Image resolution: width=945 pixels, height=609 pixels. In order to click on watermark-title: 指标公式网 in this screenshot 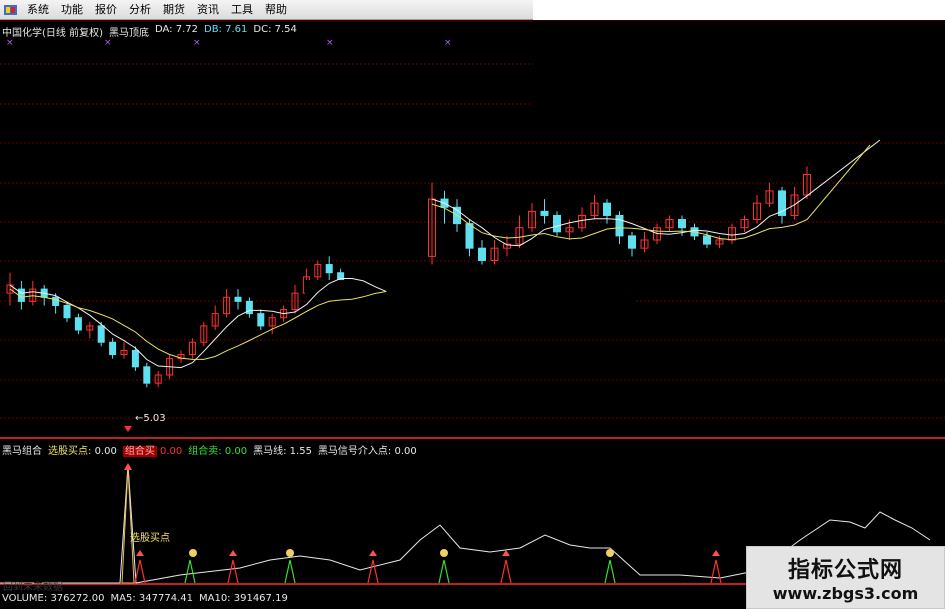, I will do `click(845, 570)`.